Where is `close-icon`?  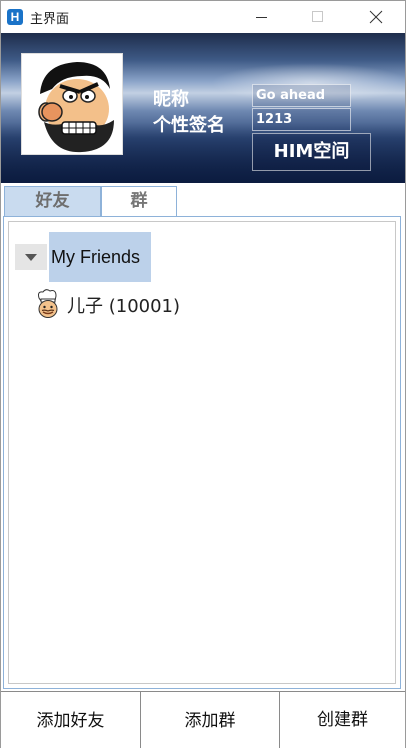
close-icon is located at coordinates (376, 17).